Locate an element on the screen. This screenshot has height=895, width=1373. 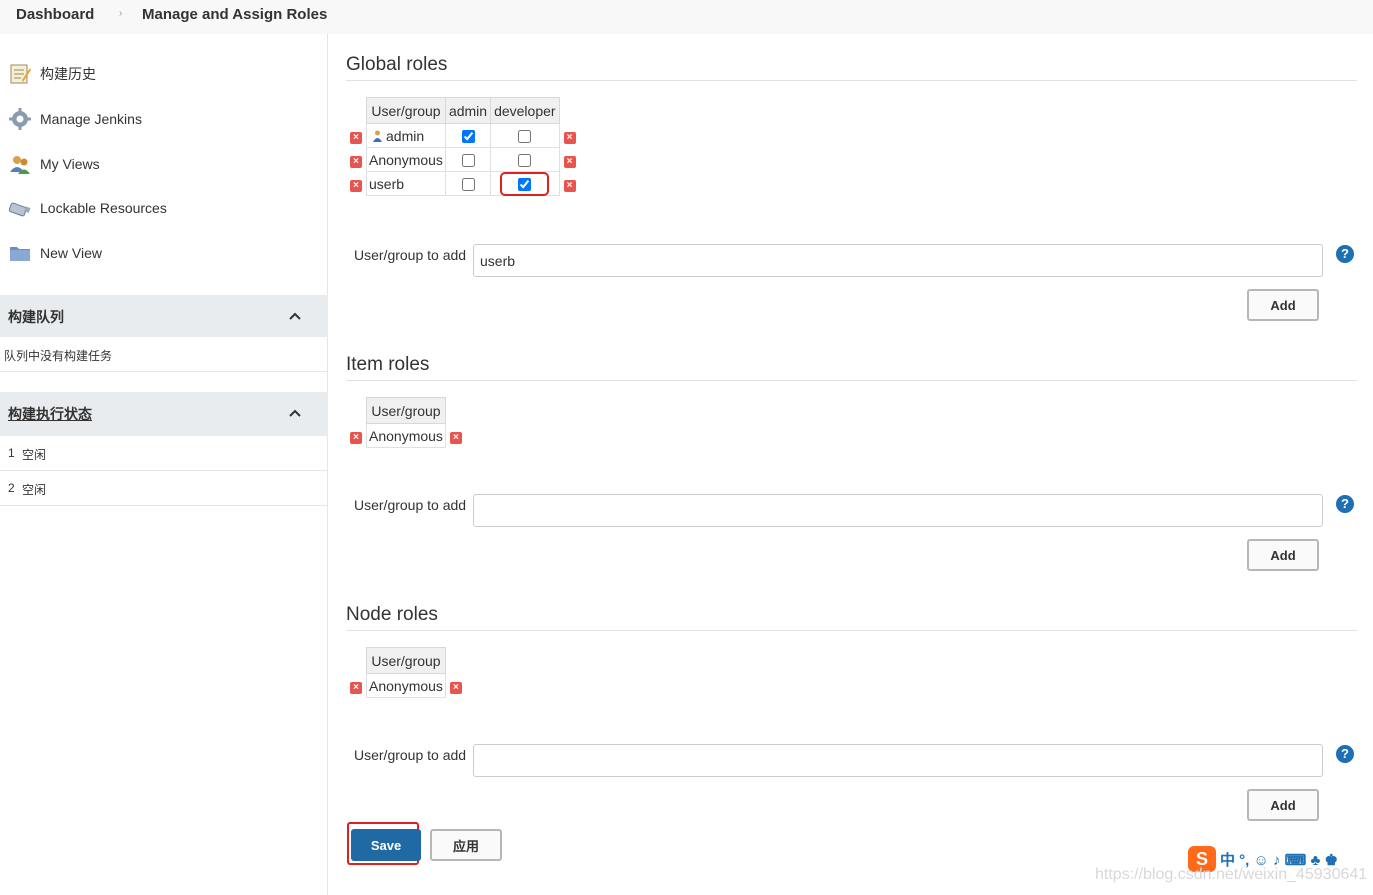
column-header-admin: admin is located at coordinates (468, 110).